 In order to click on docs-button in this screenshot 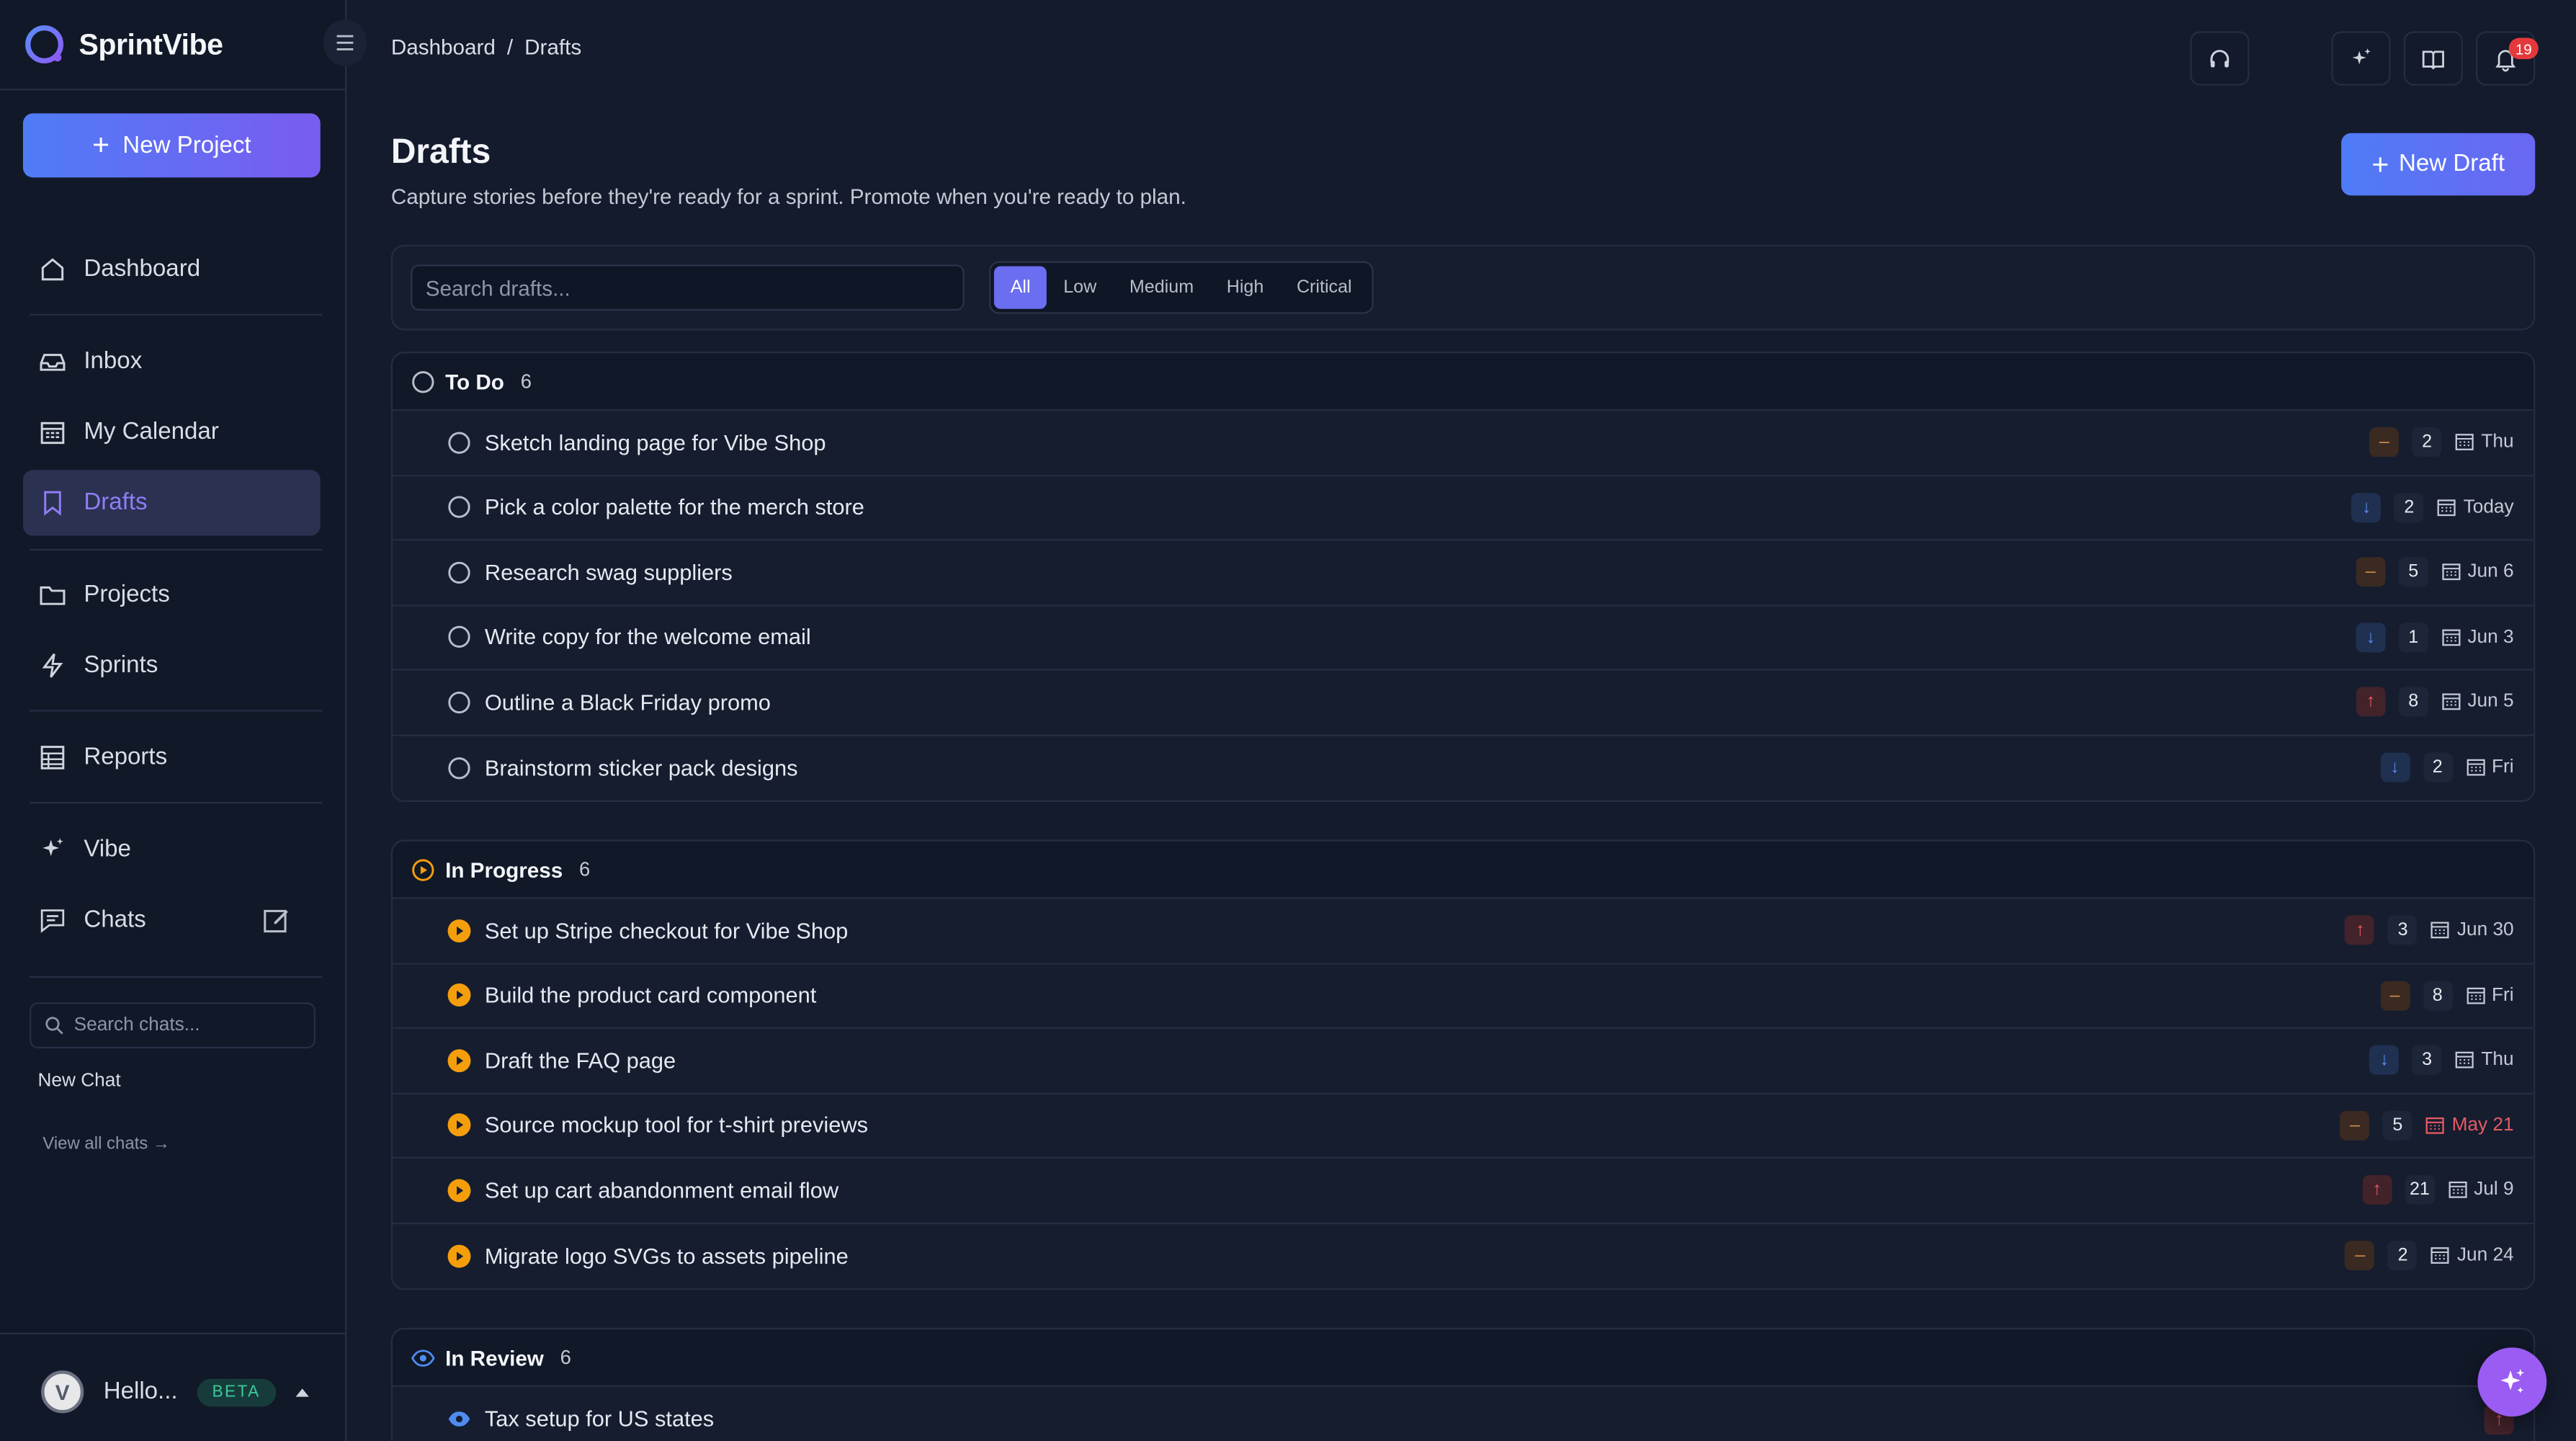, I will do `click(2433, 59)`.